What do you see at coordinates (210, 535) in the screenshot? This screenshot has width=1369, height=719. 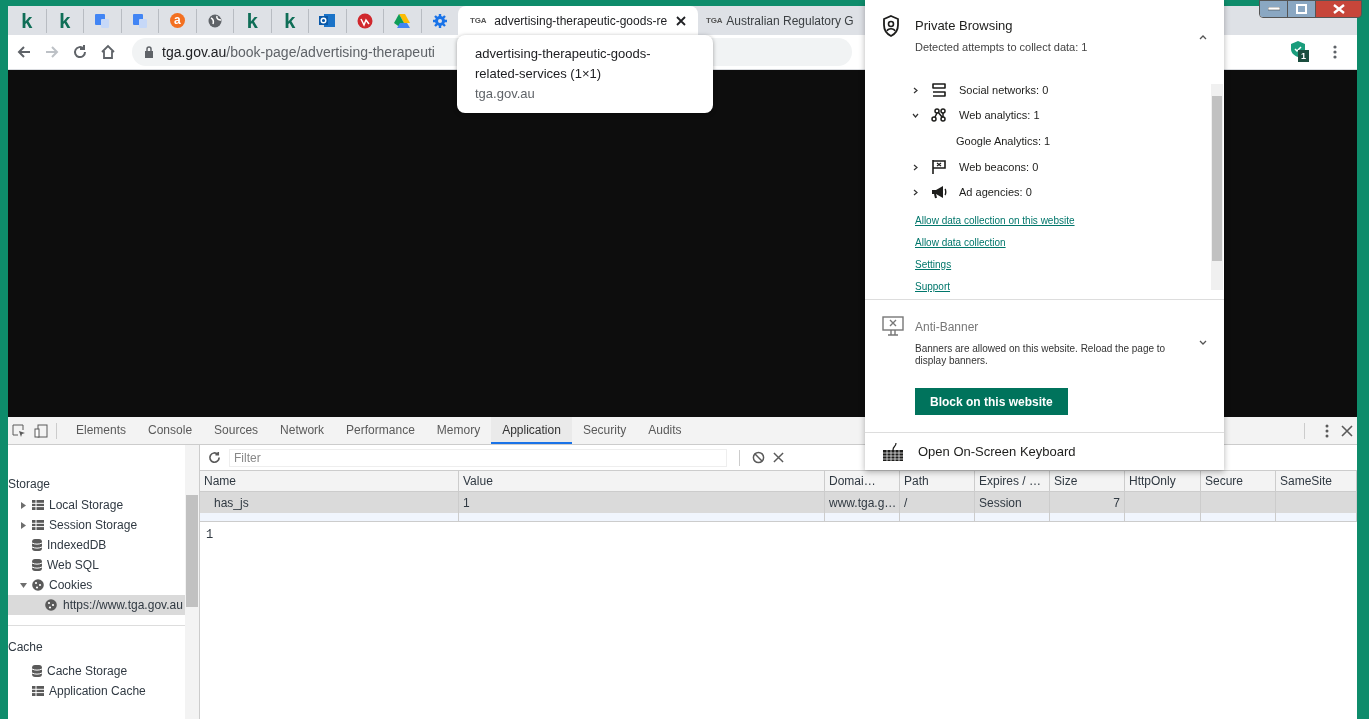 I see `cookie-value-preview: 1` at bounding box center [210, 535].